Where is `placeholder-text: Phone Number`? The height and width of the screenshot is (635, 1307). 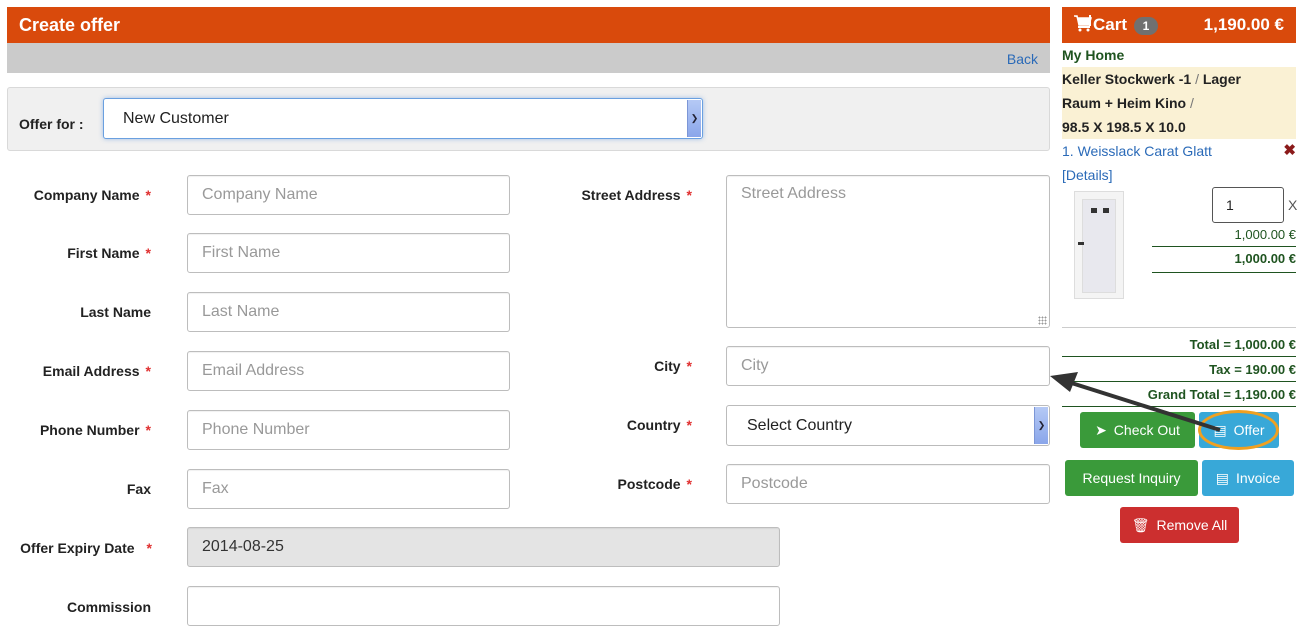
placeholder-text: Phone Number is located at coordinates (256, 429).